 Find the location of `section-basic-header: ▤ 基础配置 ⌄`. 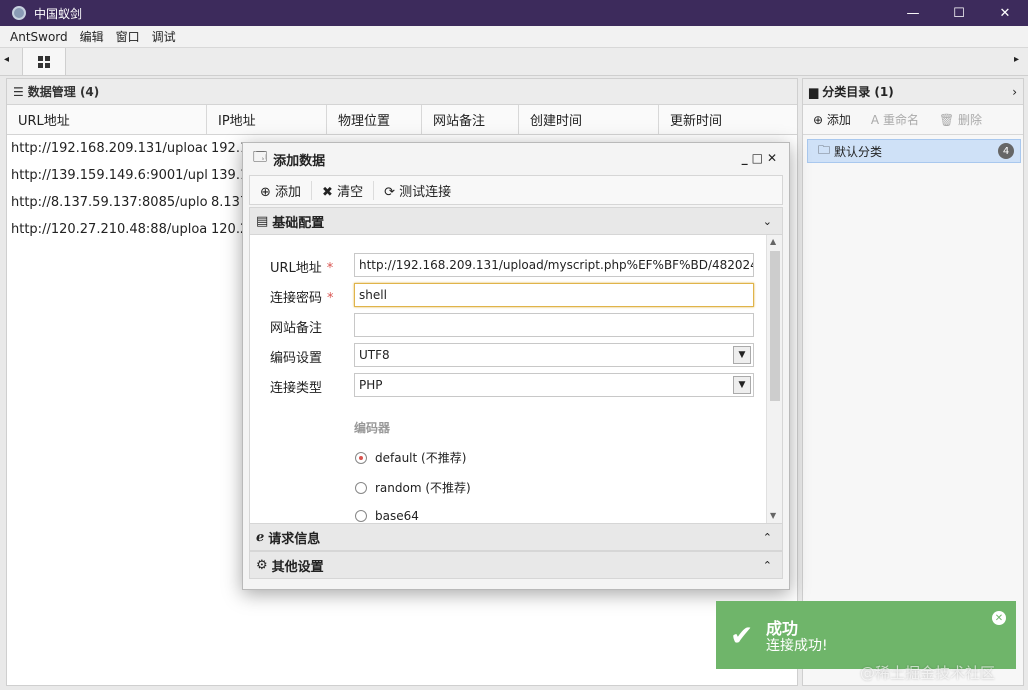

section-basic-header: ▤ 基础配置 ⌄ is located at coordinates (516, 221).